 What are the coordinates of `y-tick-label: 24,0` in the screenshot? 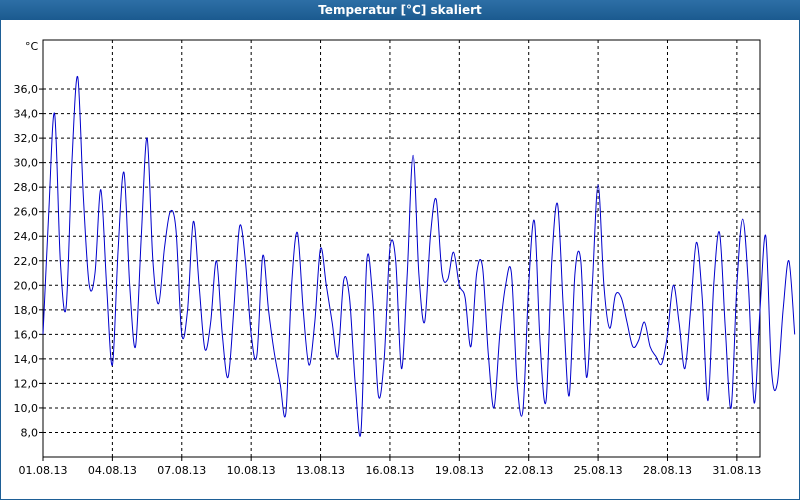 It's located at (26, 236).